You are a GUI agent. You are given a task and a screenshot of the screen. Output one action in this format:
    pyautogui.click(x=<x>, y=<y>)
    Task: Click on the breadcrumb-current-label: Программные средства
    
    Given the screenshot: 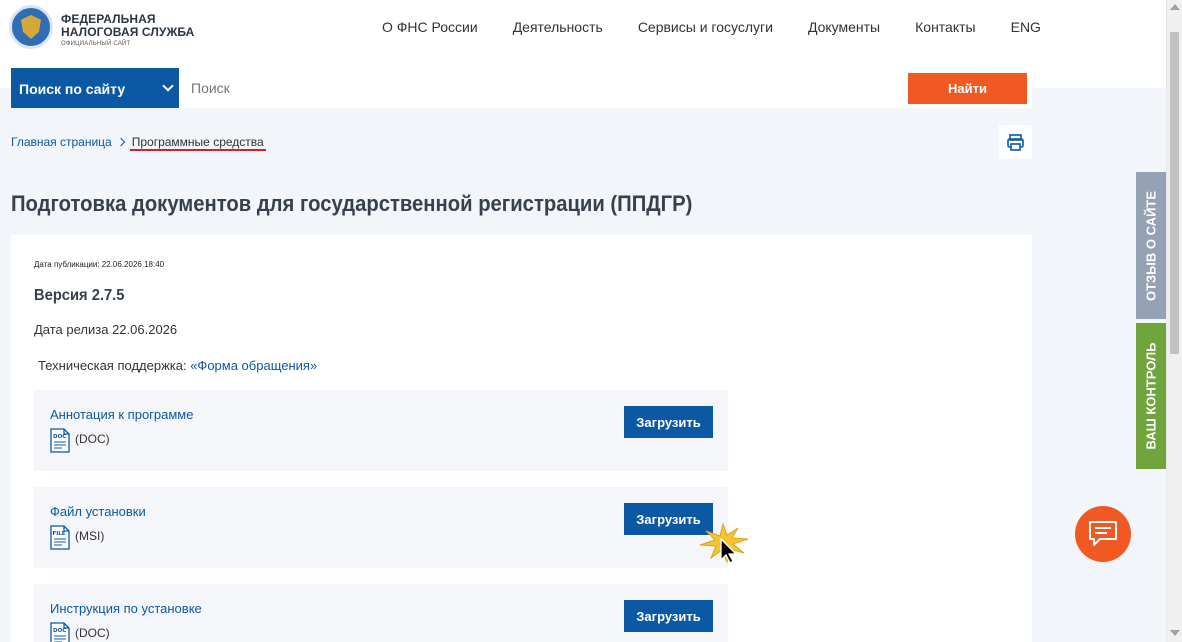 What is the action you would take?
    pyautogui.click(x=197, y=142)
    